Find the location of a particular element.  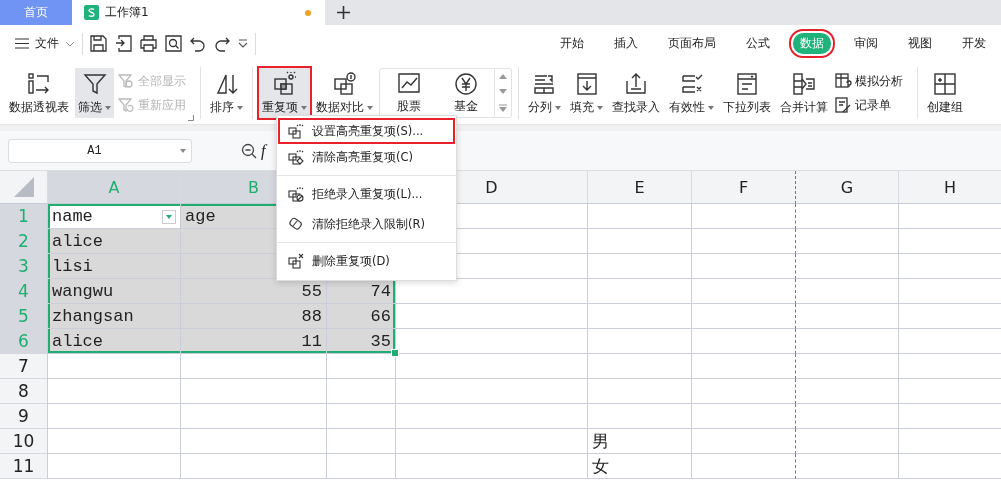

function-label: f is located at coordinates (263, 150).